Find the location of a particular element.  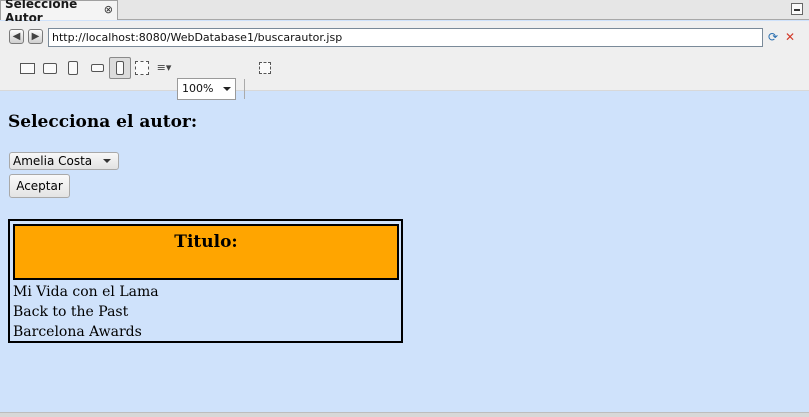

resize-icon is located at coordinates (142, 68).